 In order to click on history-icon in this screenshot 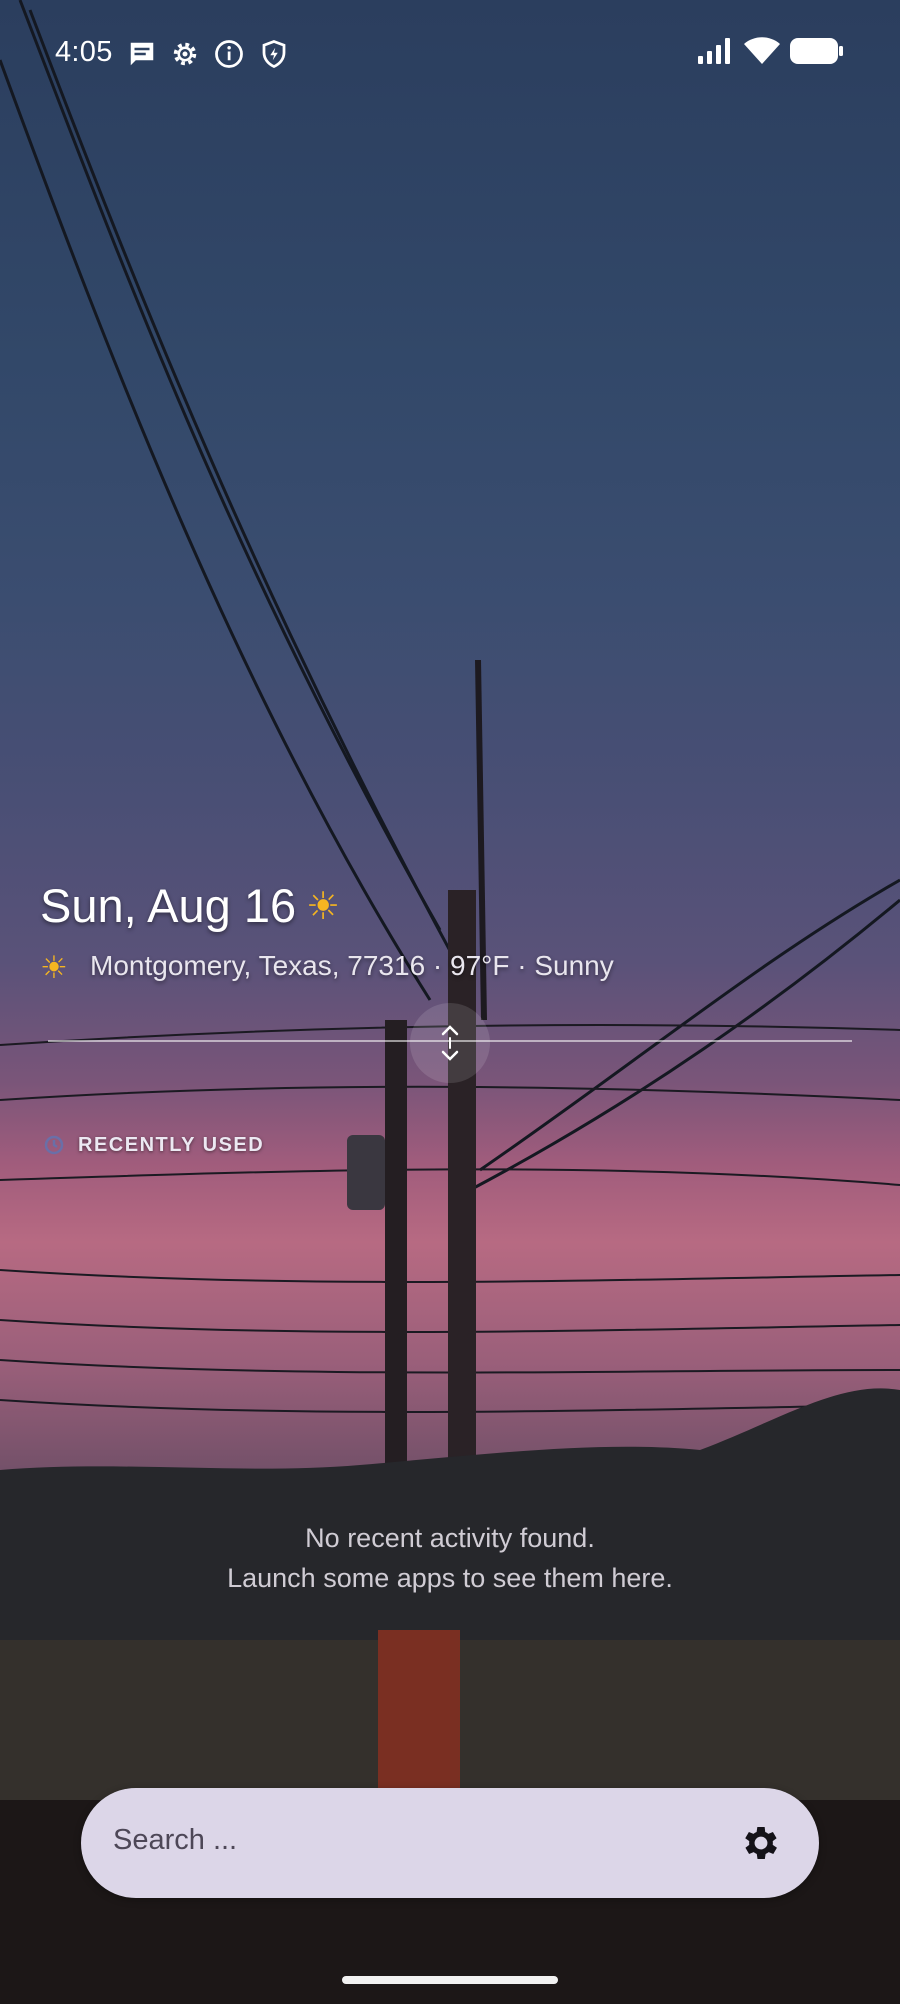, I will do `click(54, 1145)`.